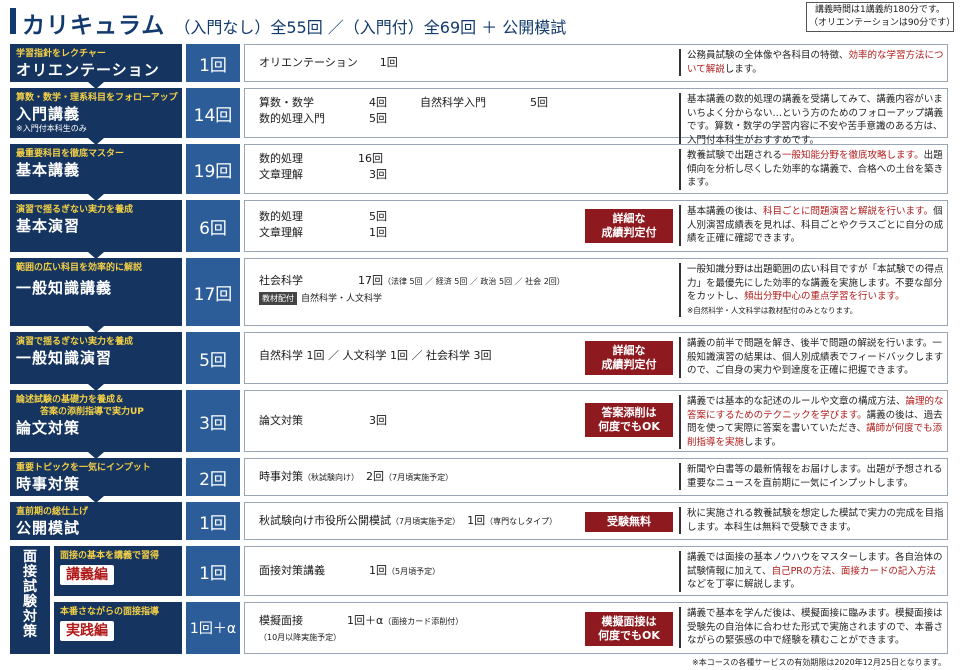 The height and width of the screenshot is (670, 960). I want to click on row-content: 数的処理 16回 文章理解 3回, so click(323, 166).